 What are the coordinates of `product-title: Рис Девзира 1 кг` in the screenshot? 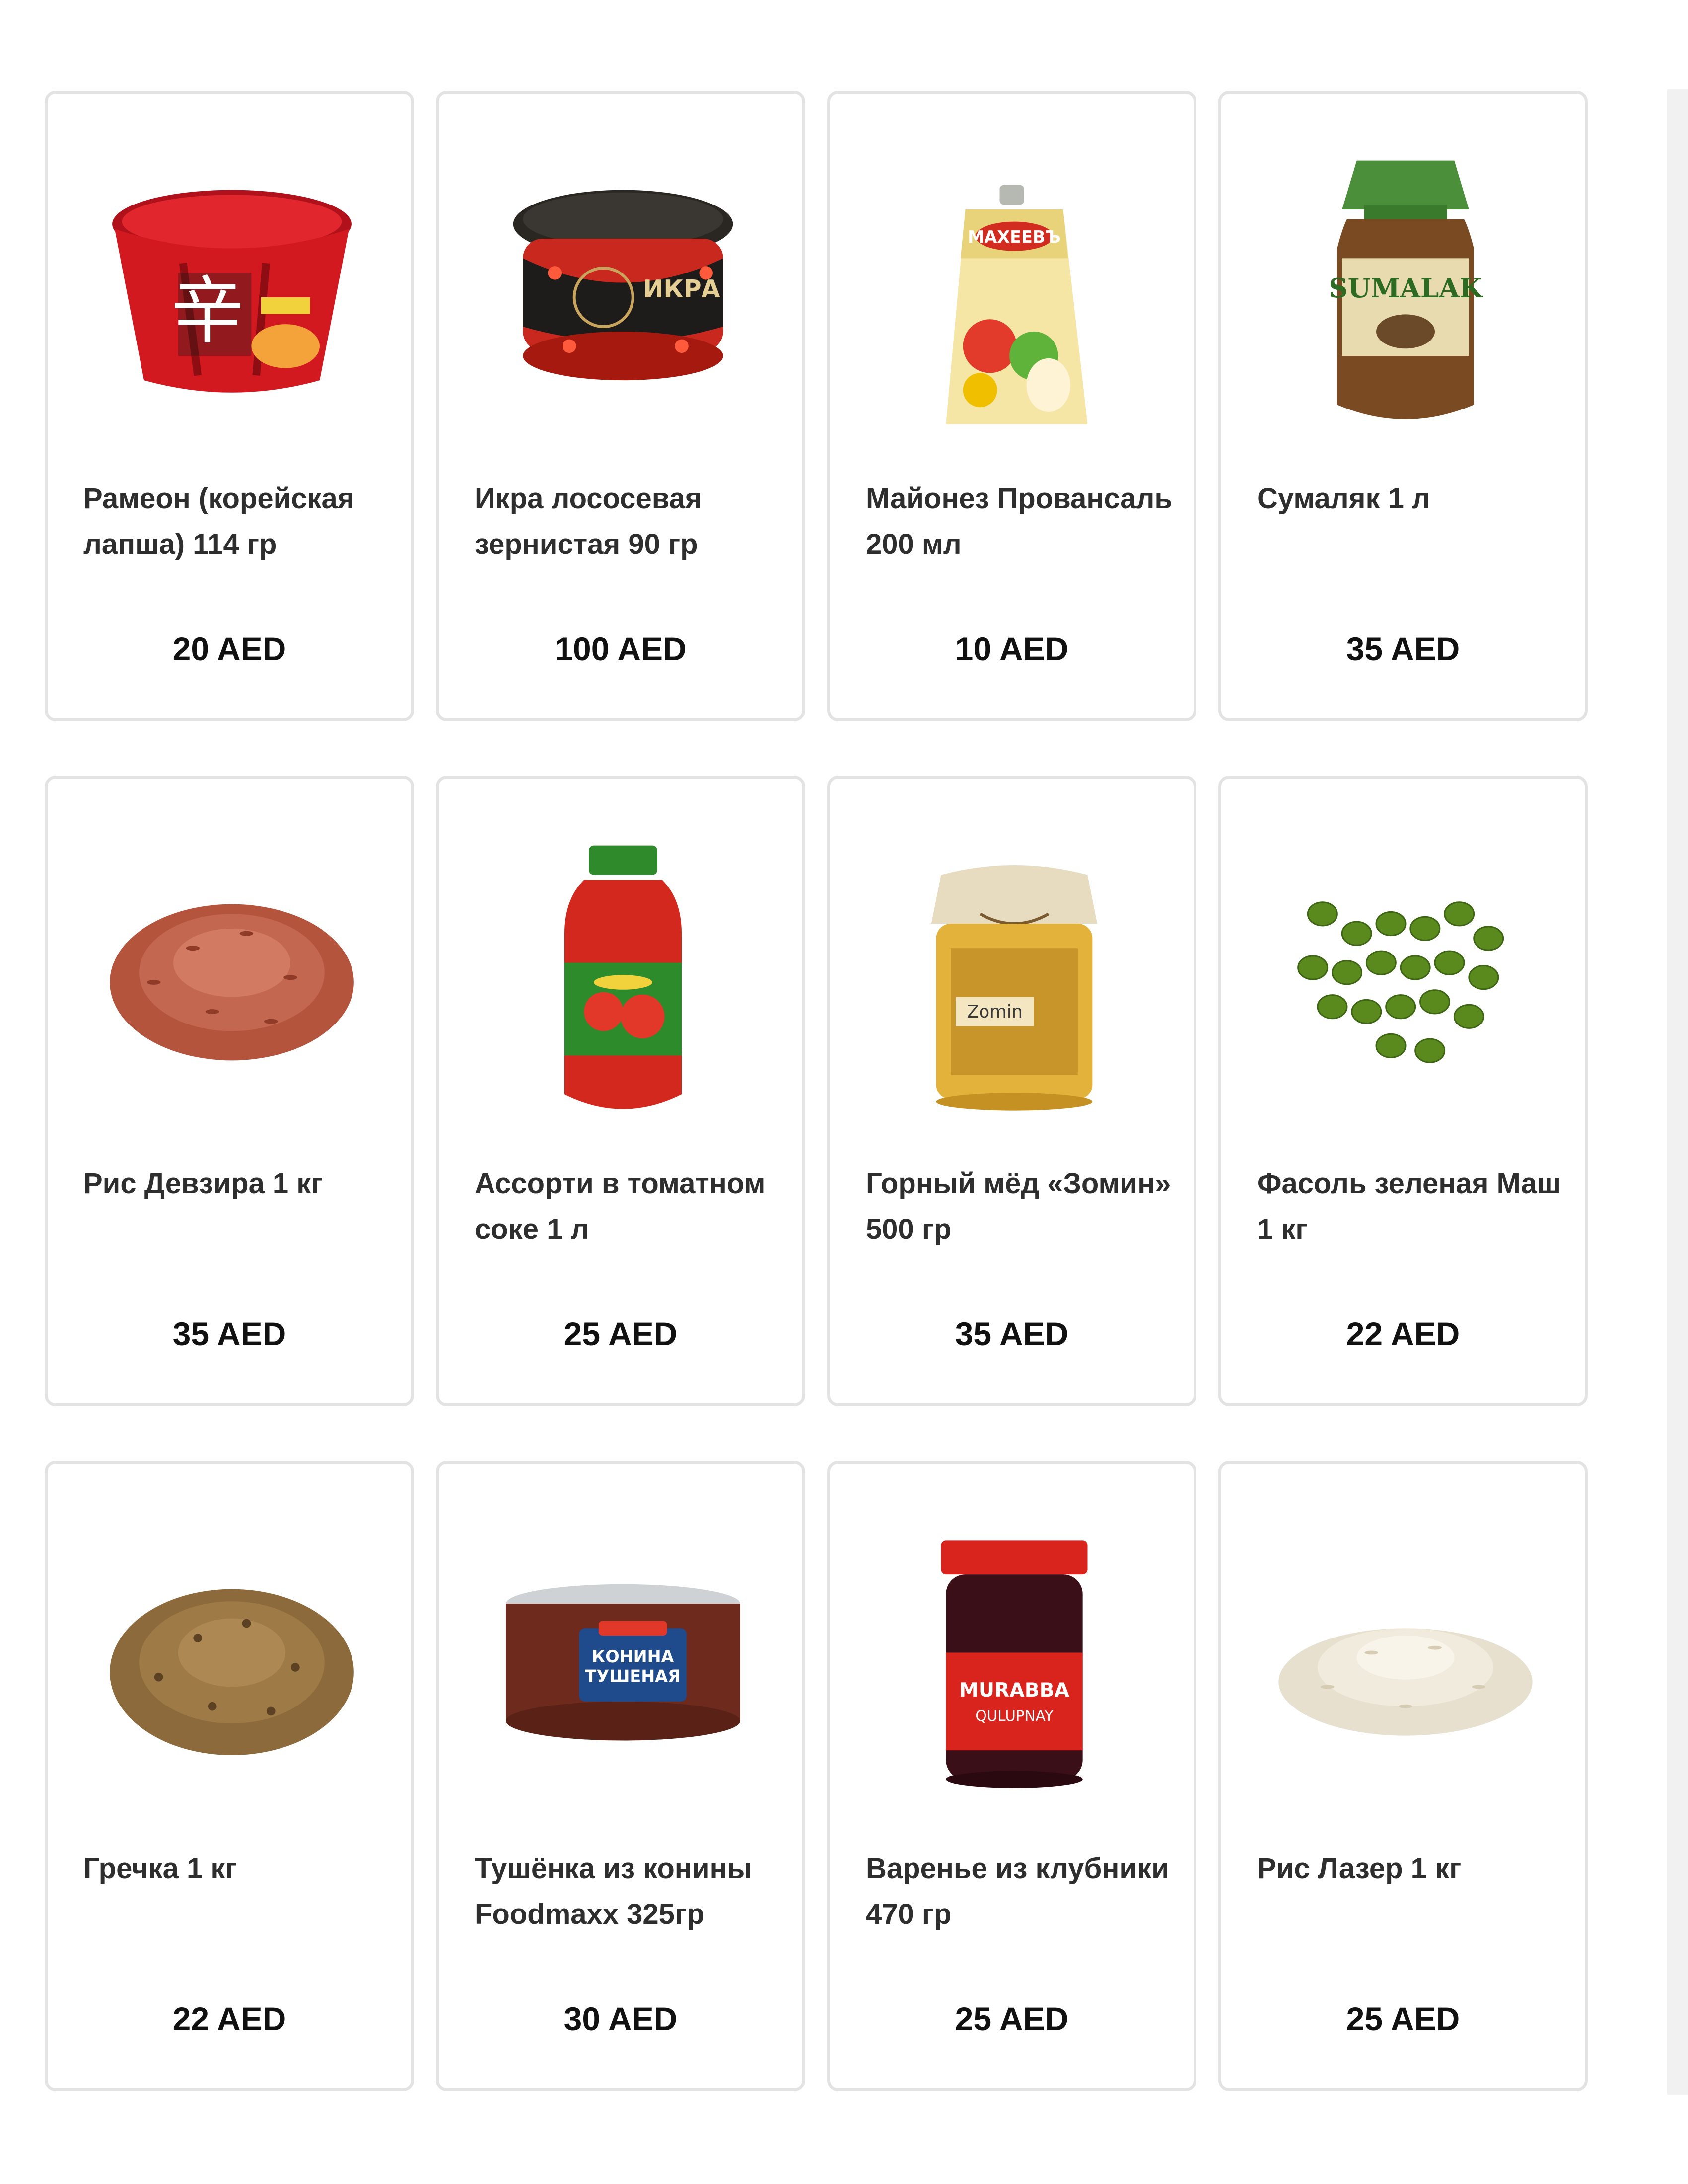 It's located at (237, 1184).